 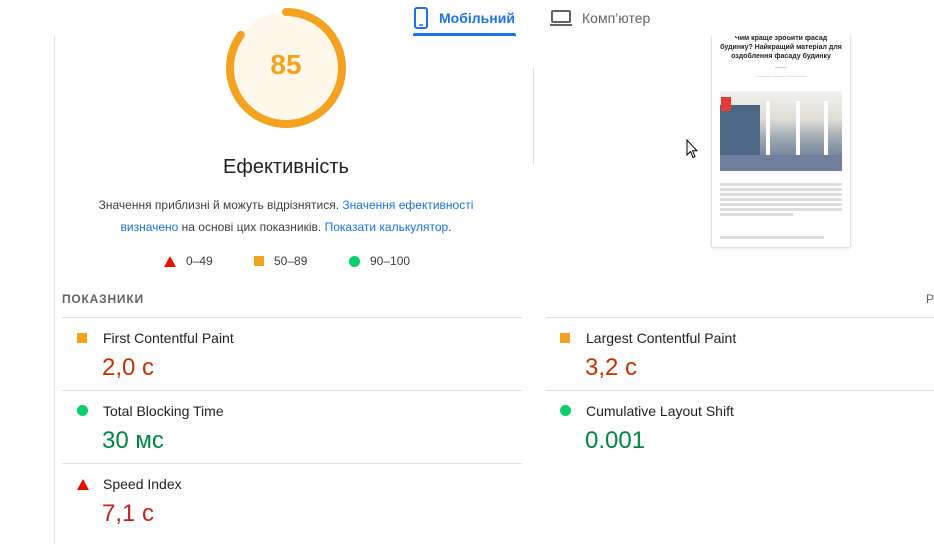 What do you see at coordinates (477, 18) in the screenshot?
I see `tab-mobile-label: Мобільний` at bounding box center [477, 18].